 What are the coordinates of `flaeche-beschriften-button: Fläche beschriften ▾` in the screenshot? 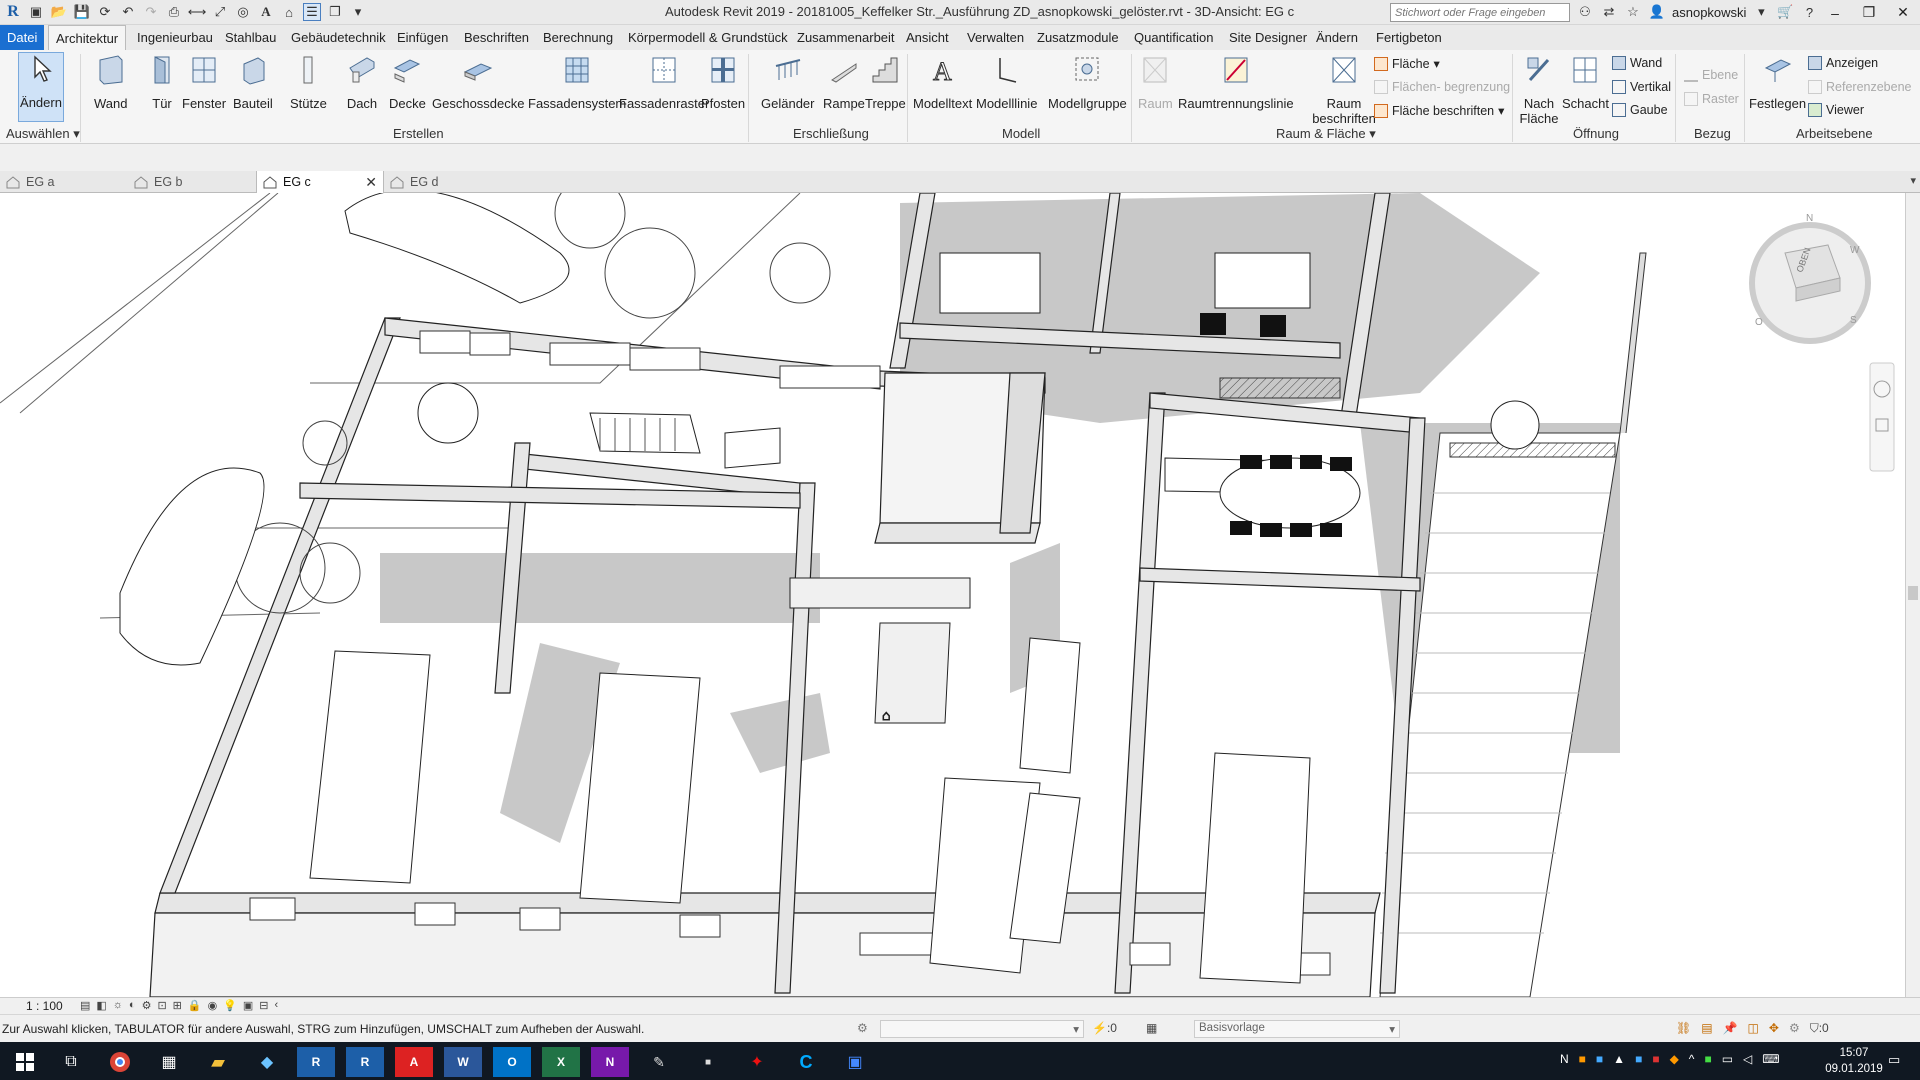 It's located at (1439, 110).